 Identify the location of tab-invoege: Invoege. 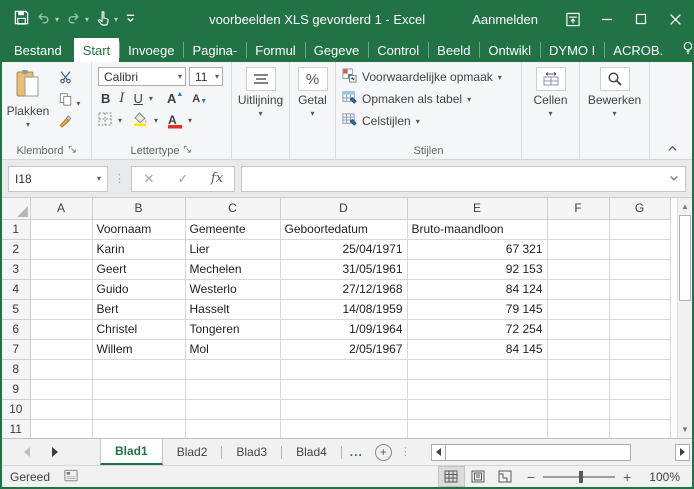
(151, 50).